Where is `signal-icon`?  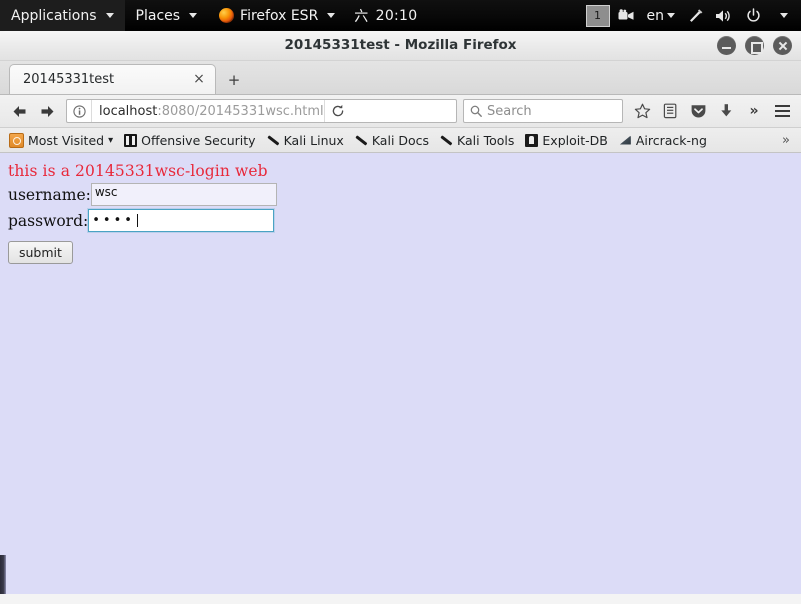 signal-icon is located at coordinates (695, 15).